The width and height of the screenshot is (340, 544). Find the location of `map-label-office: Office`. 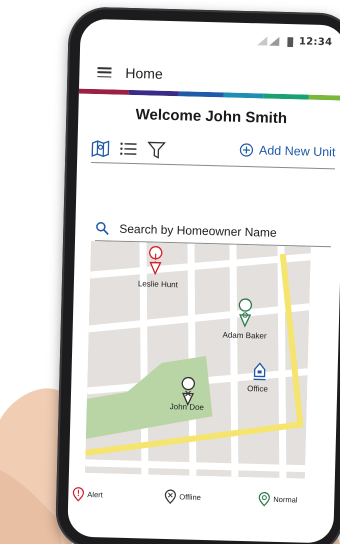

map-label-office: Office is located at coordinates (258, 389).